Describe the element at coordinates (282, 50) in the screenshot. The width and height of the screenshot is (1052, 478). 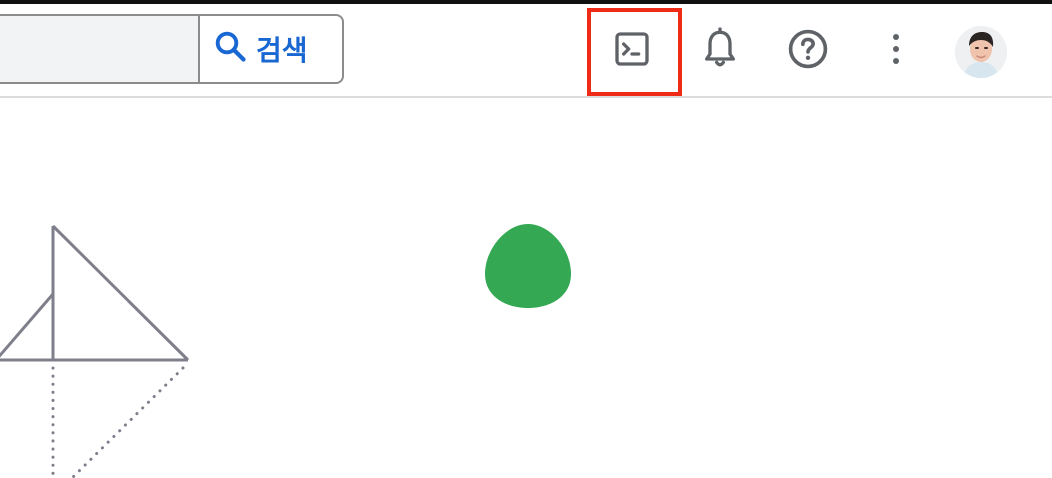
I see `search-button-label: 검색` at that location.